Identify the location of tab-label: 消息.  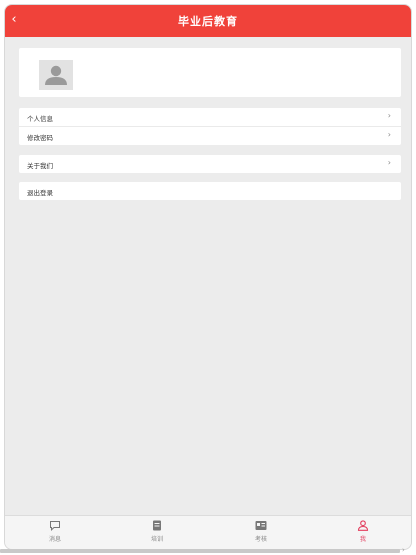
(54, 539).